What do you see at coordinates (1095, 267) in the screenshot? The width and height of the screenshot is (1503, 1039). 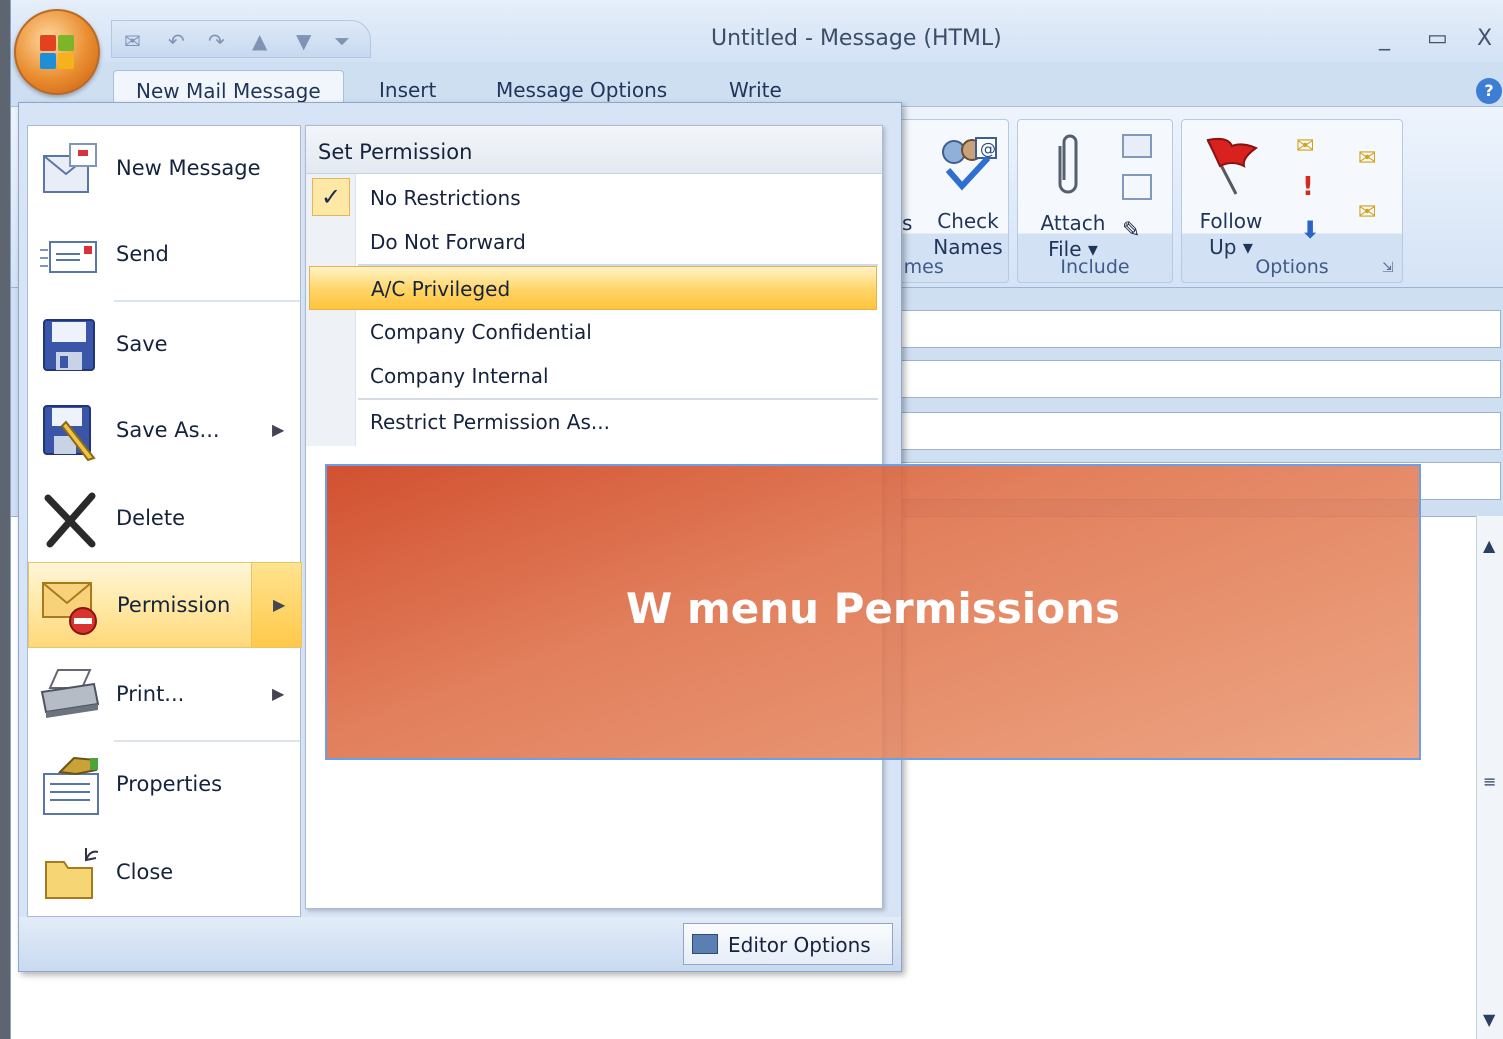 I see `include-group-label: Include` at bounding box center [1095, 267].